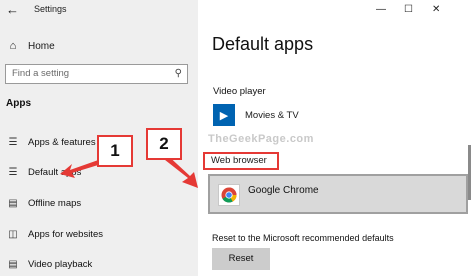 Image resolution: width=474 pixels, height=276 pixels. Describe the element at coordinates (96, 74) in the screenshot. I see `search-input: Find a setting ⚲` at that location.